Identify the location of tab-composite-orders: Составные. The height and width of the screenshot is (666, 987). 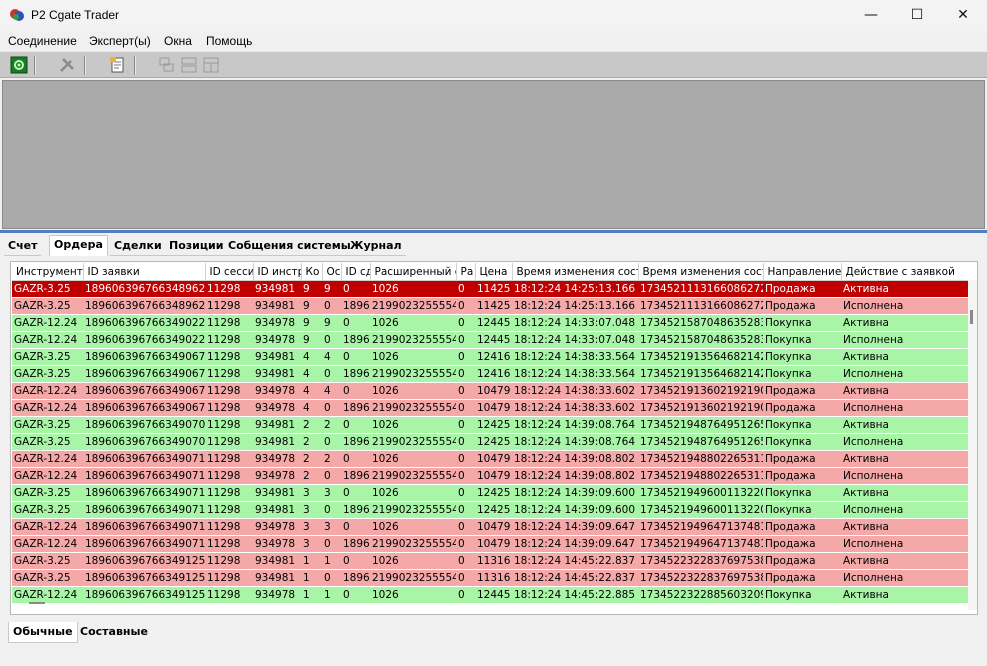
(114, 632).